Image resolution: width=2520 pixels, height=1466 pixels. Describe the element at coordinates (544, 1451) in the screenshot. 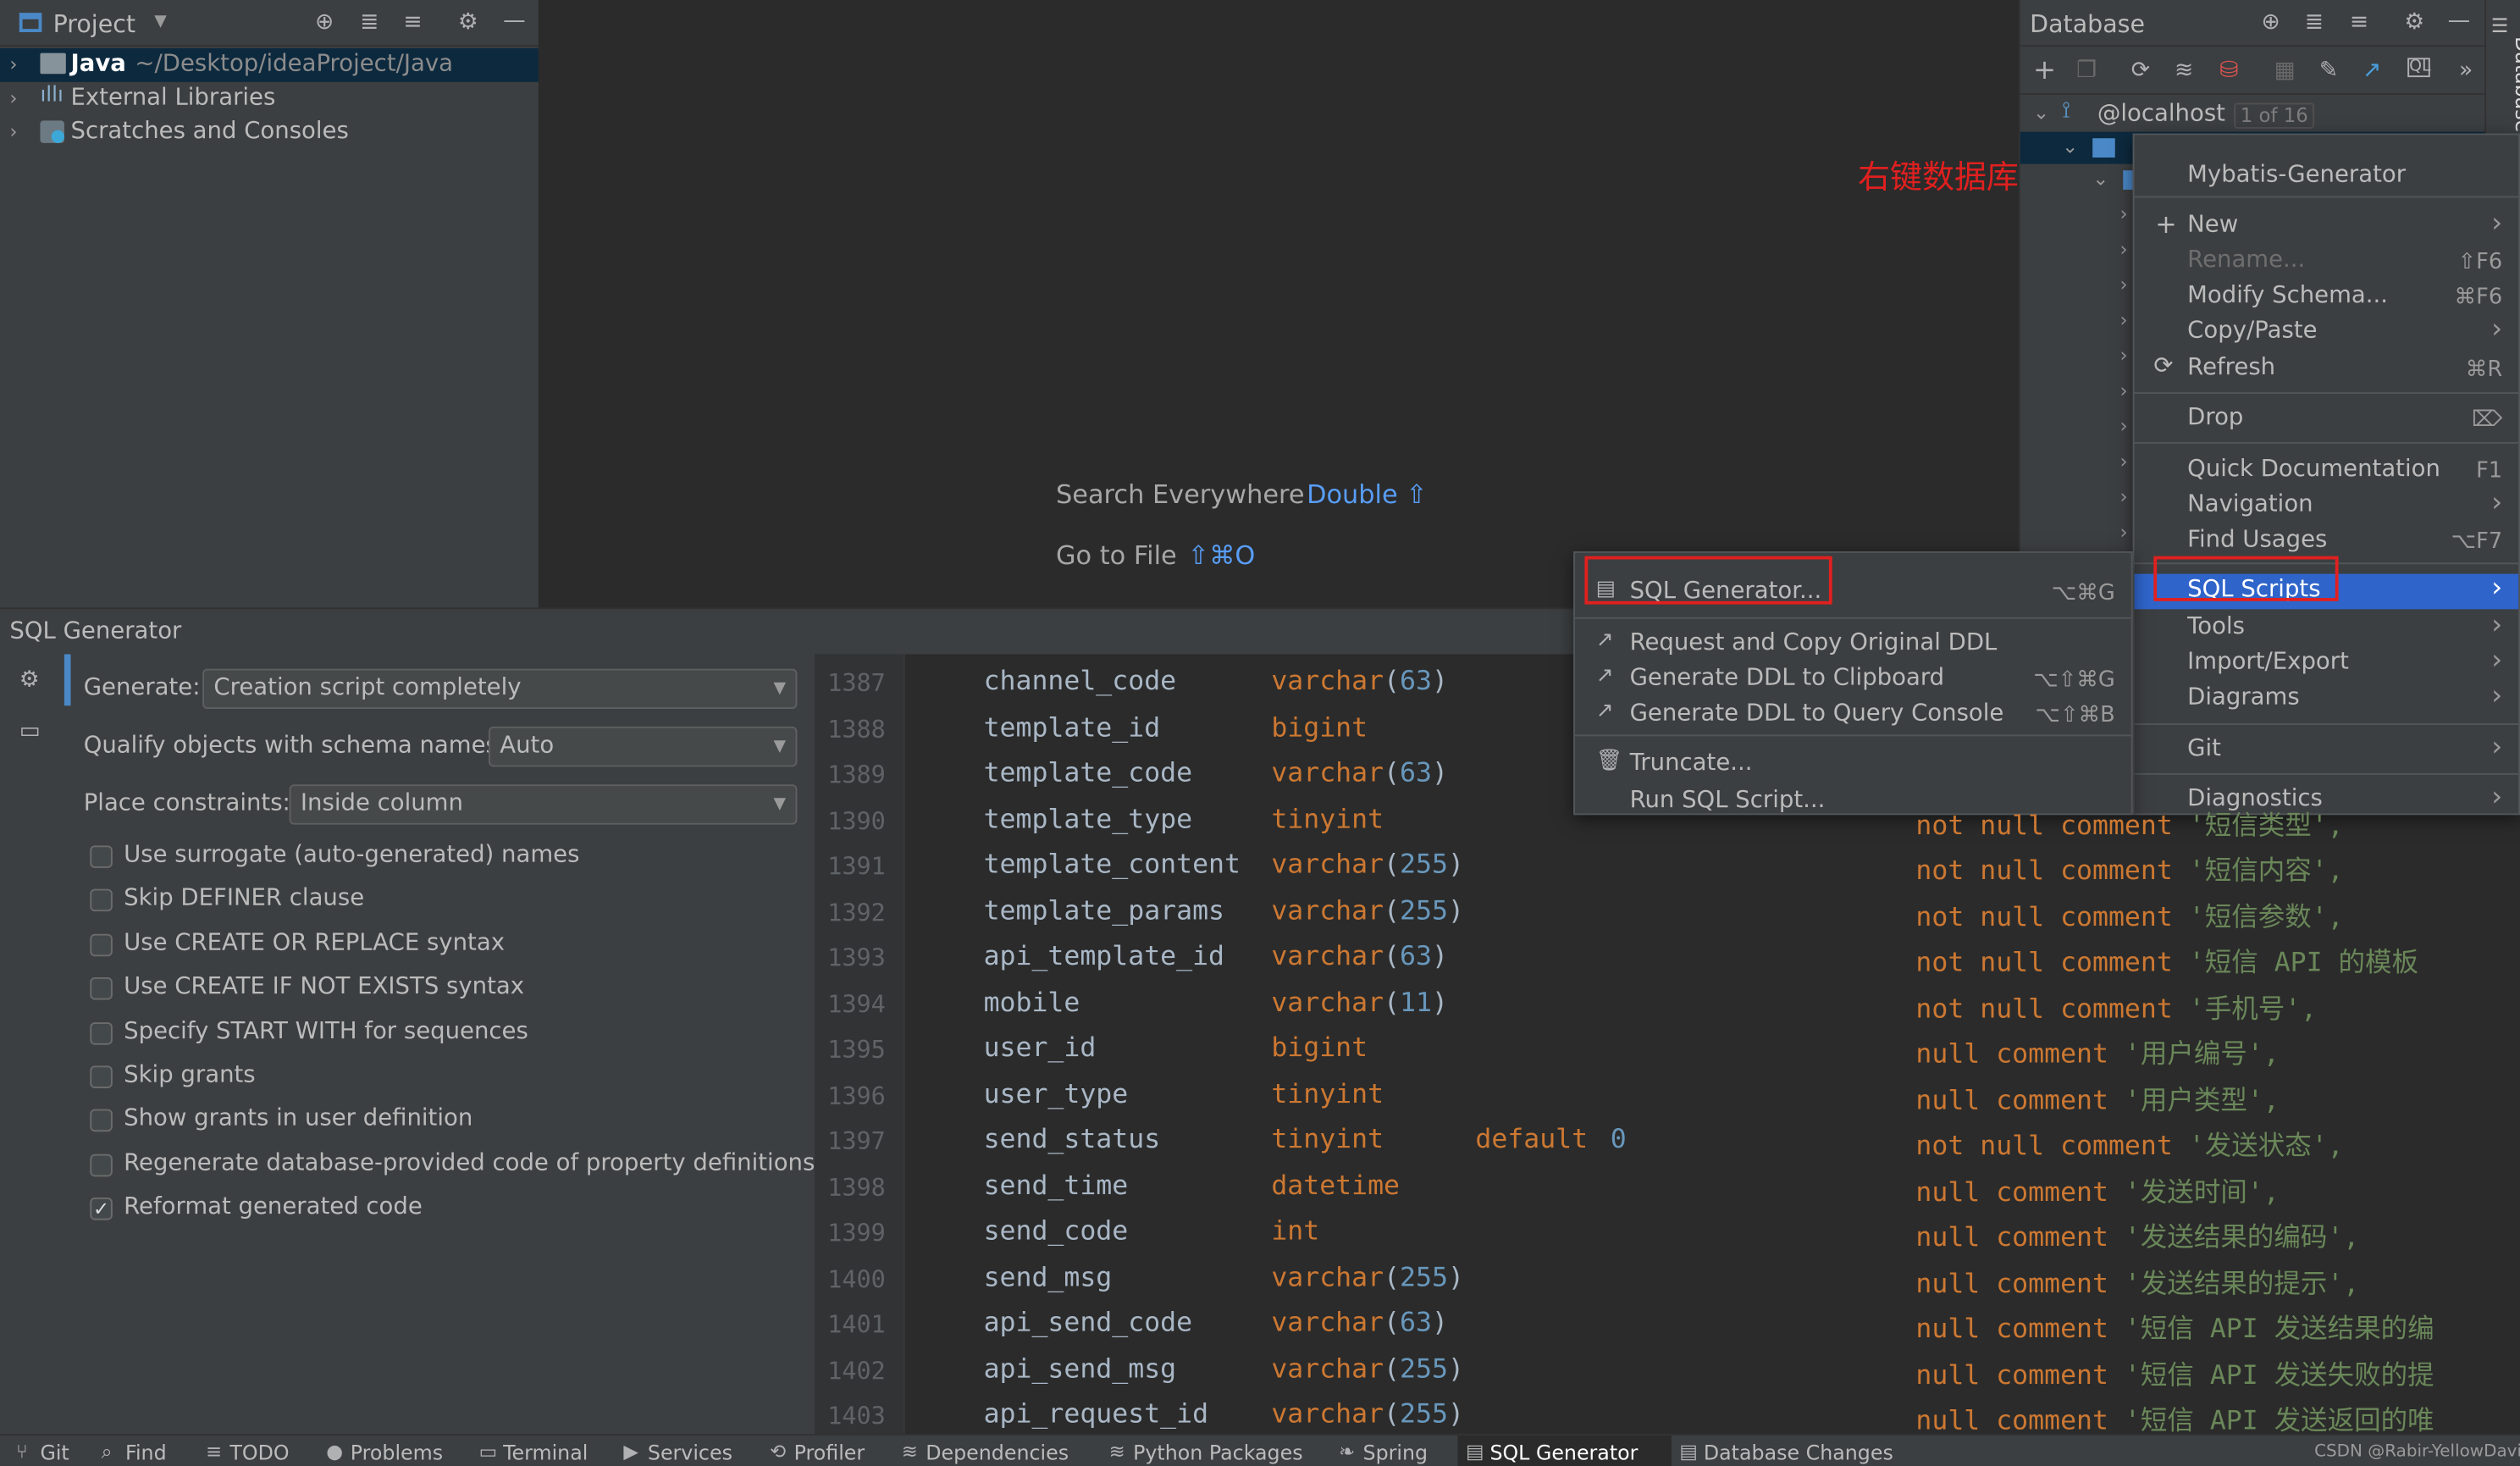

I see `bottom-tab-terminal: ▭ Terminal` at that location.